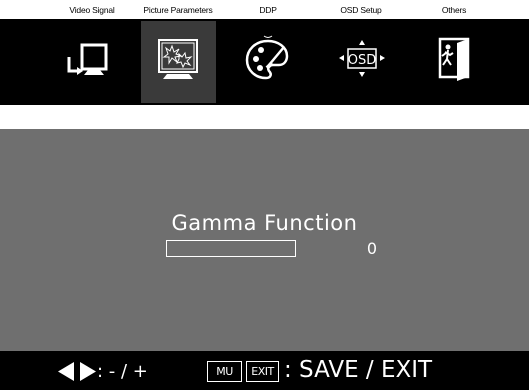 The image size is (529, 390). I want to click on tab-label-picture-parameters: Picture Parameters, so click(178, 10).